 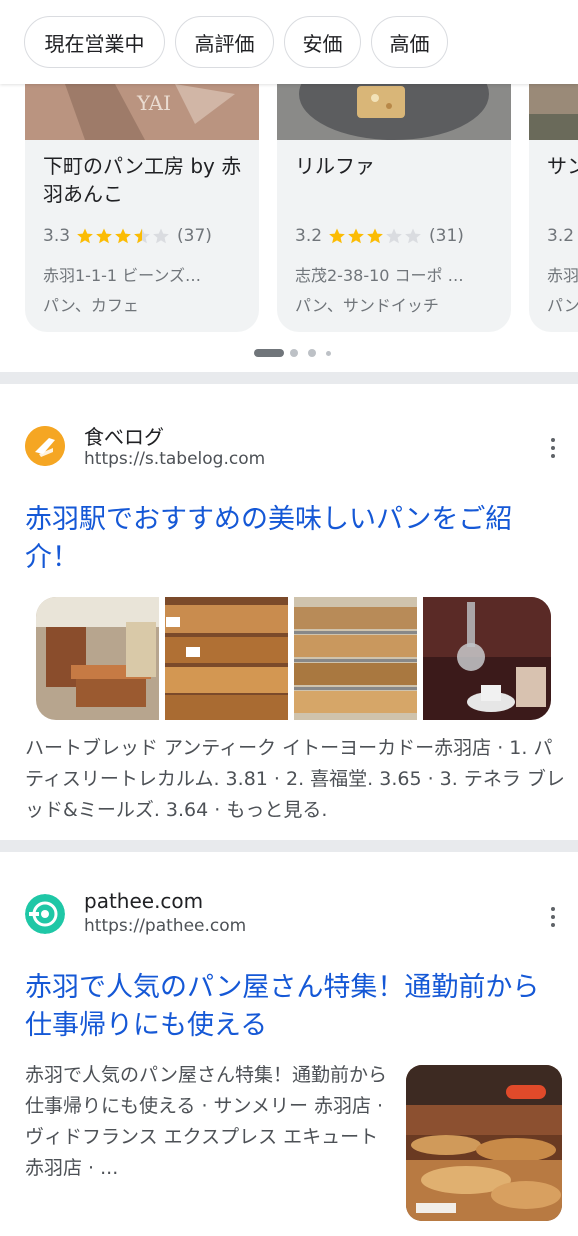 I want to click on restaurant-photos, so click(x=293, y=658).